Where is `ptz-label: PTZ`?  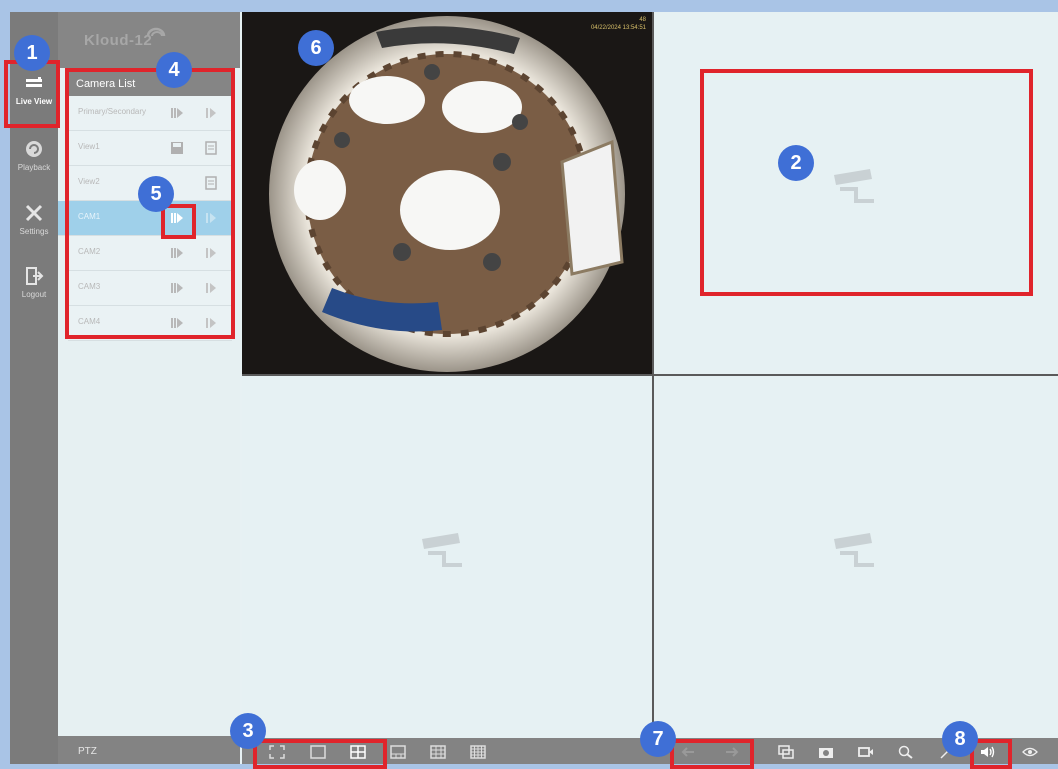 ptz-label: PTZ is located at coordinates (87, 751).